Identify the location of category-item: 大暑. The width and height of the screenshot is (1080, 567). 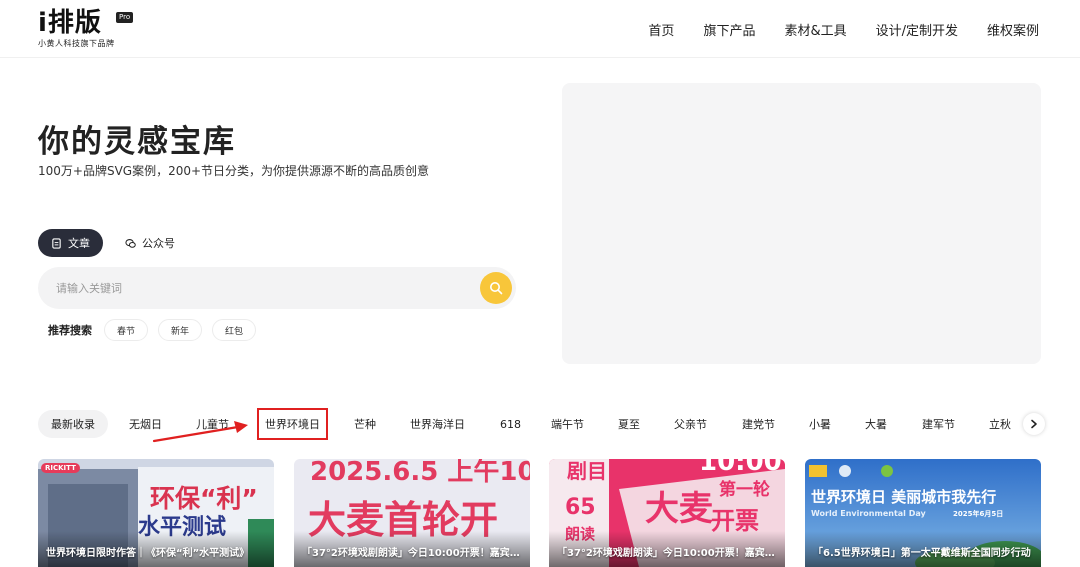
(876, 424).